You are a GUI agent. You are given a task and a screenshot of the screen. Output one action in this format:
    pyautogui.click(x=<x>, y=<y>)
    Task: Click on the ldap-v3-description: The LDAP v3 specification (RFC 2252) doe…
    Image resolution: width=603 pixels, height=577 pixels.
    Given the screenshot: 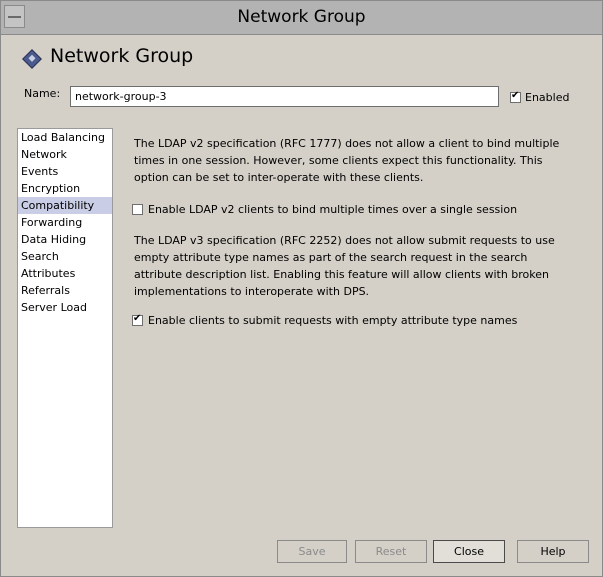 What is the action you would take?
    pyautogui.click(x=354, y=266)
    